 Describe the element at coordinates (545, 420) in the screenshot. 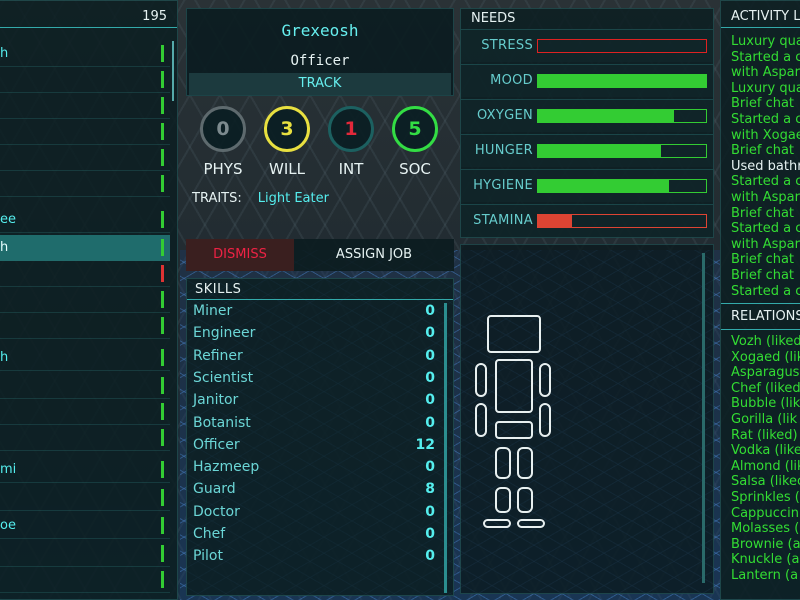

I see `body-right-forearm` at that location.